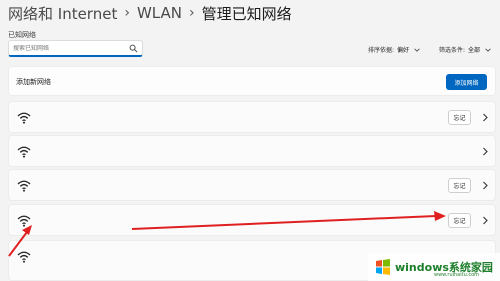  I want to click on sort-by-label: 排序依据:, so click(381, 50).